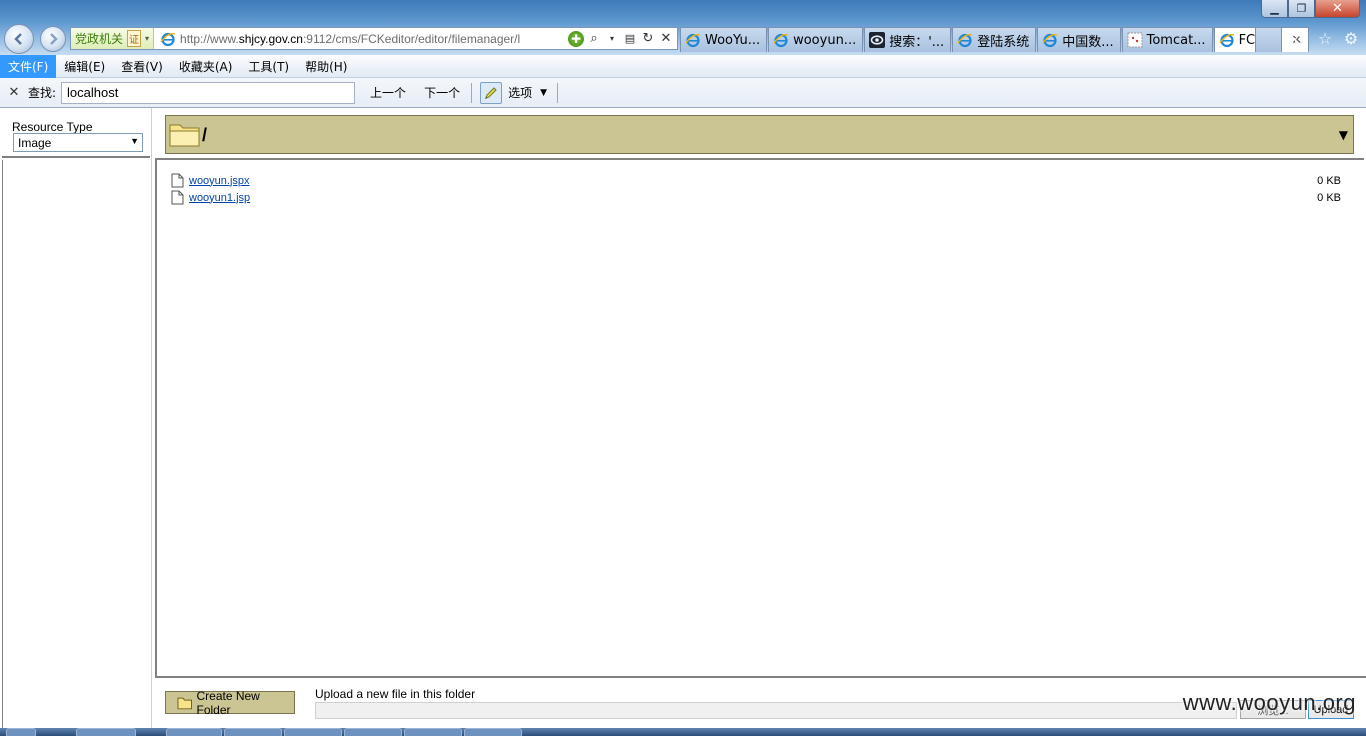  I want to click on upload-label: Upload a new file in this folder, so click(395, 694).